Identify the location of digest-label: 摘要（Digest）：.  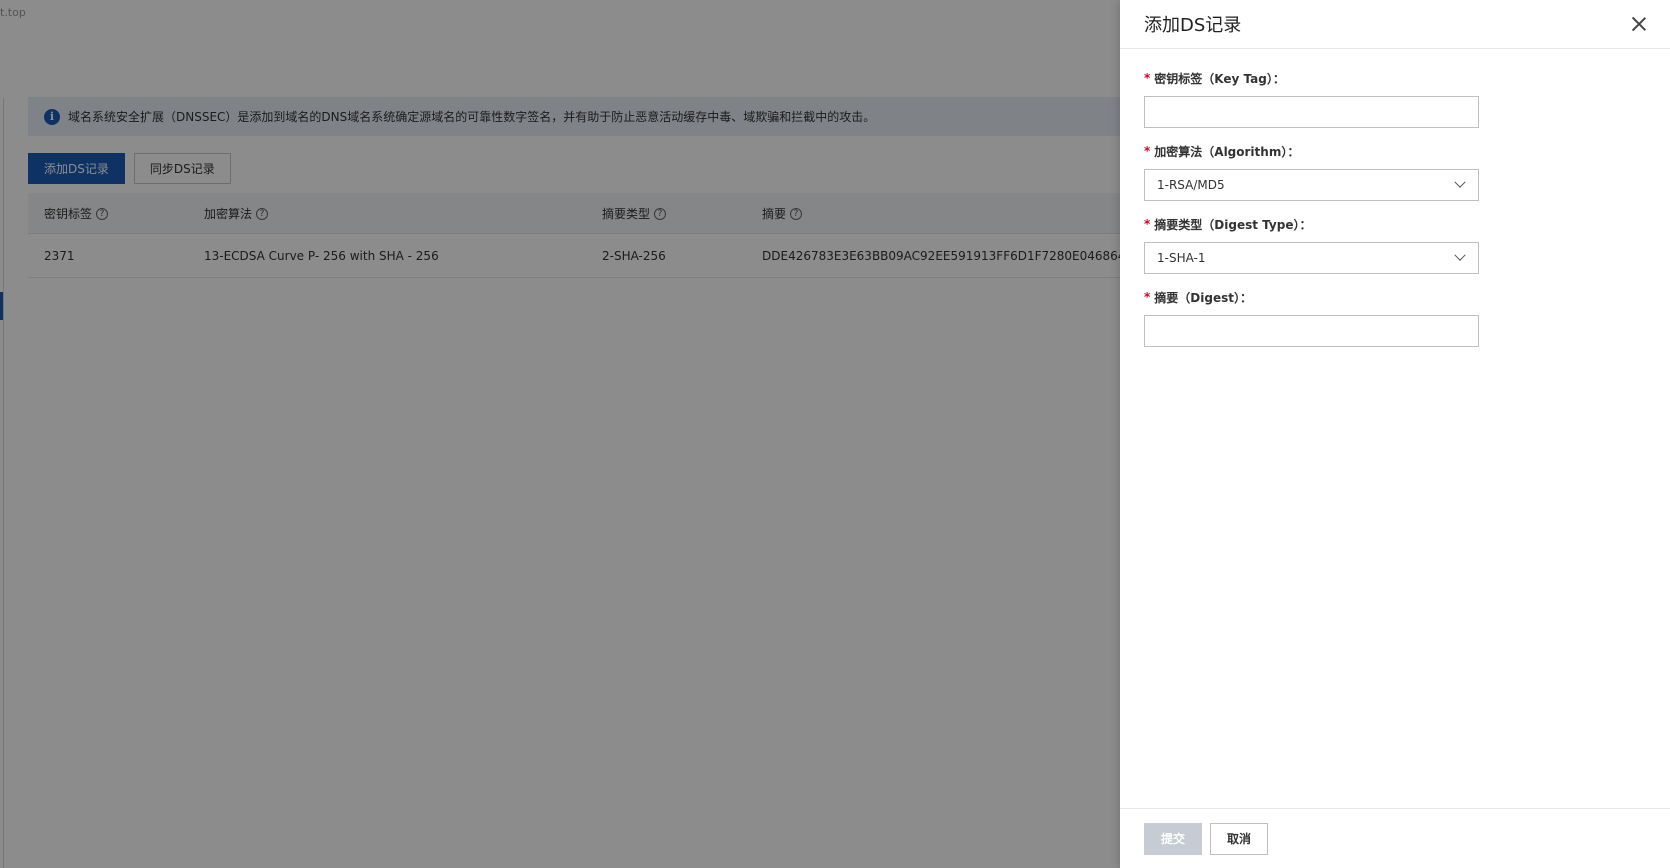
(1203, 297).